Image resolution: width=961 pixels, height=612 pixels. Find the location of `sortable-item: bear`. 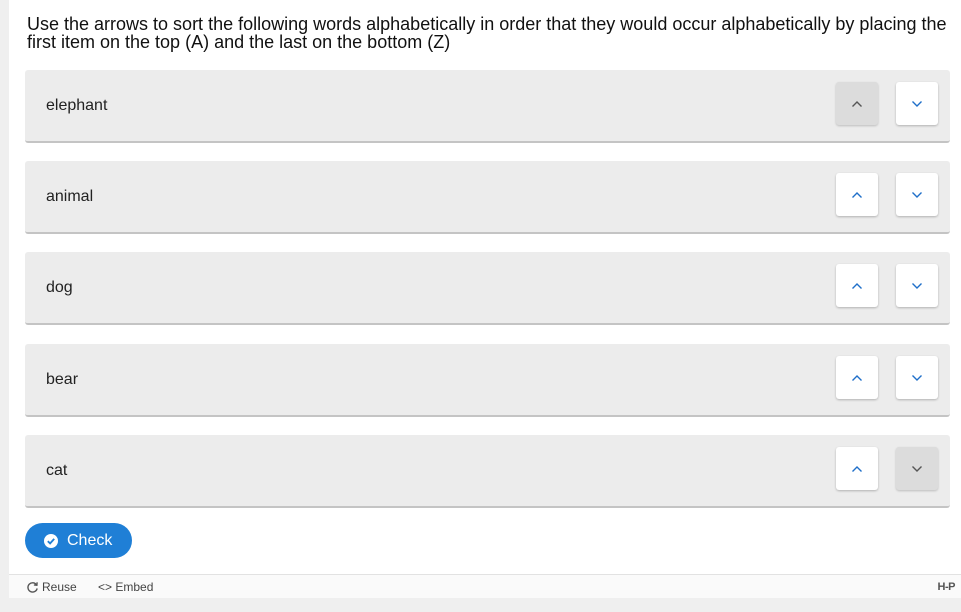

sortable-item: bear is located at coordinates (487, 380).